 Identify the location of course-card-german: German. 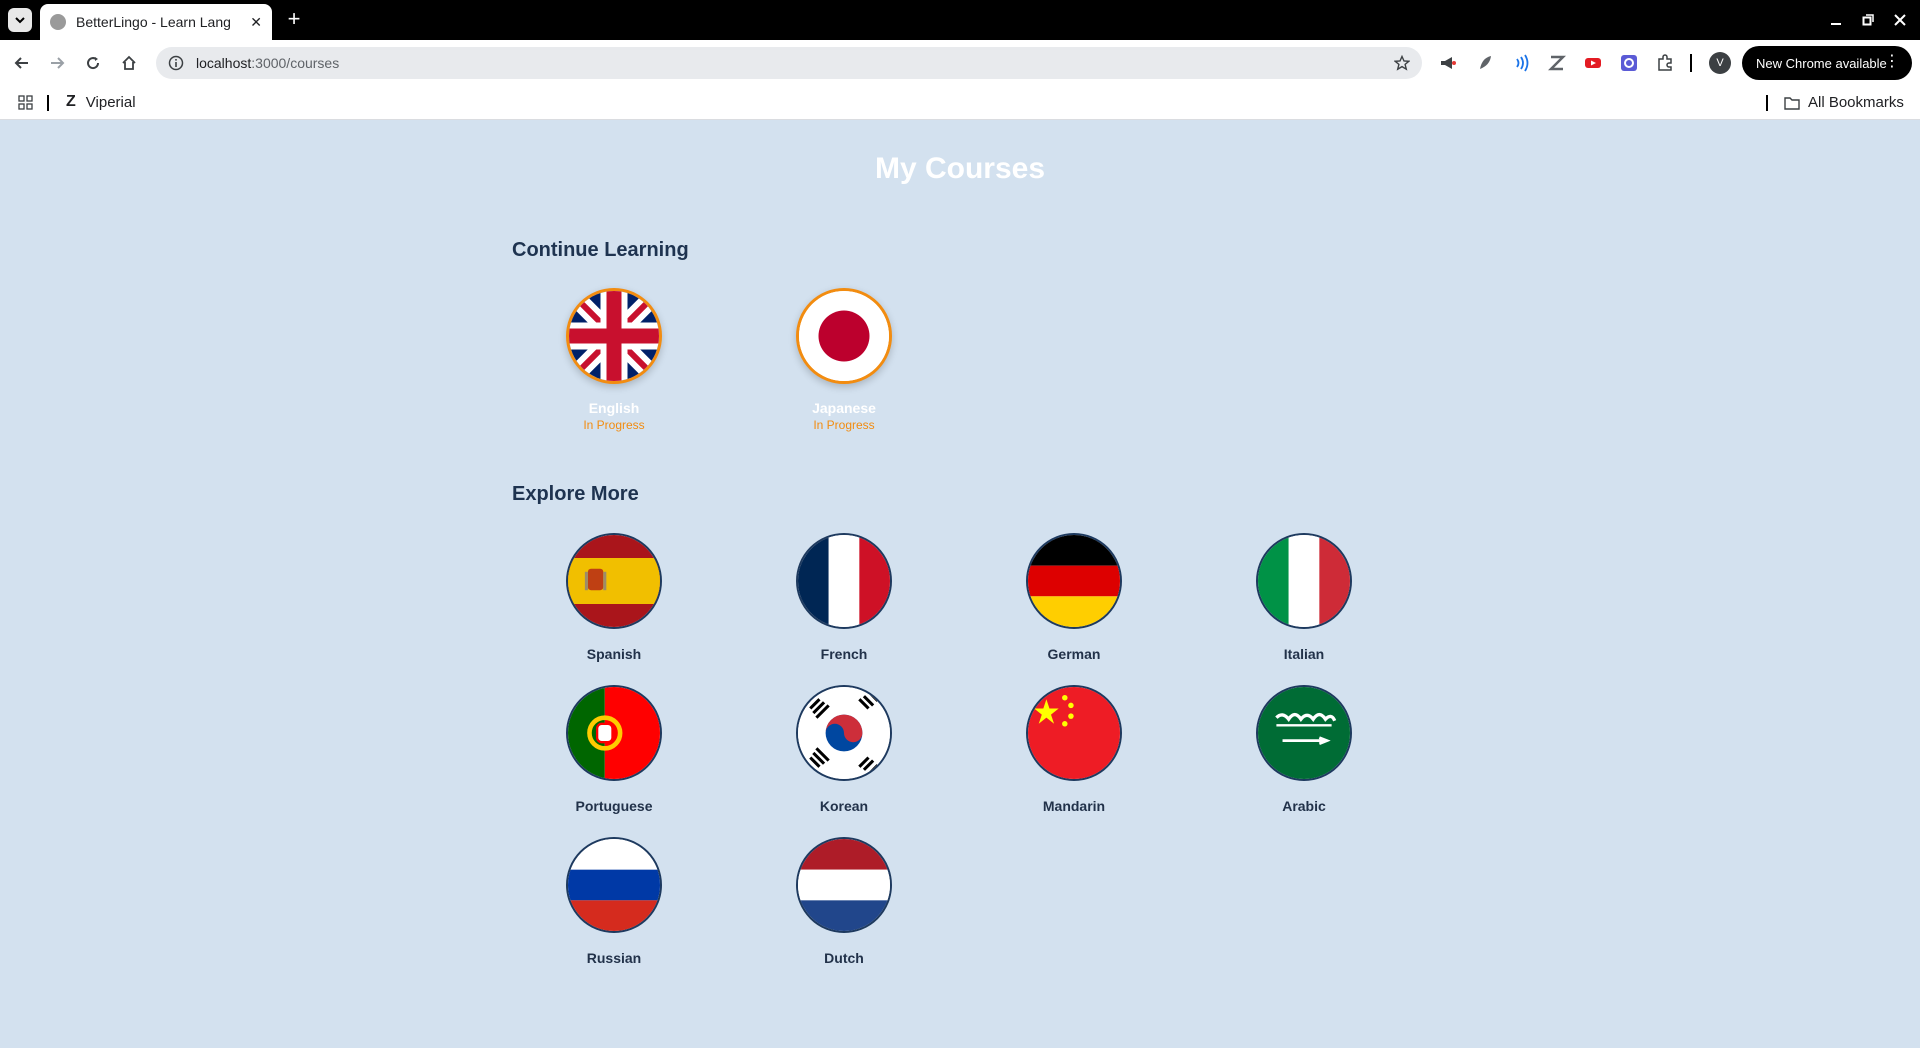
(1074, 597).